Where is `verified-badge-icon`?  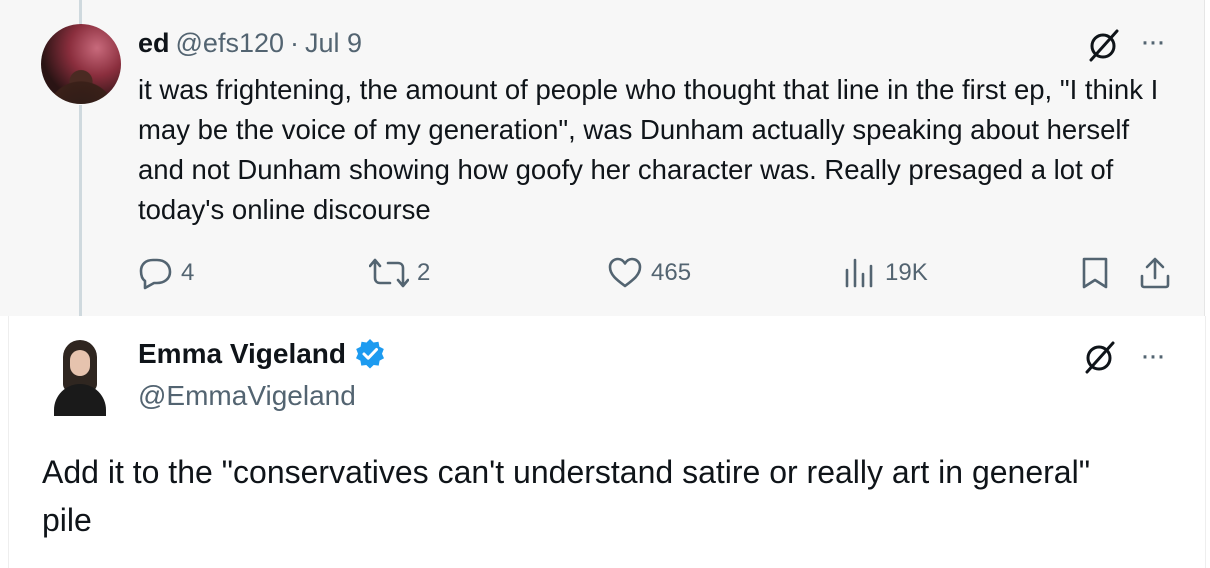 verified-badge-icon is located at coordinates (370, 354).